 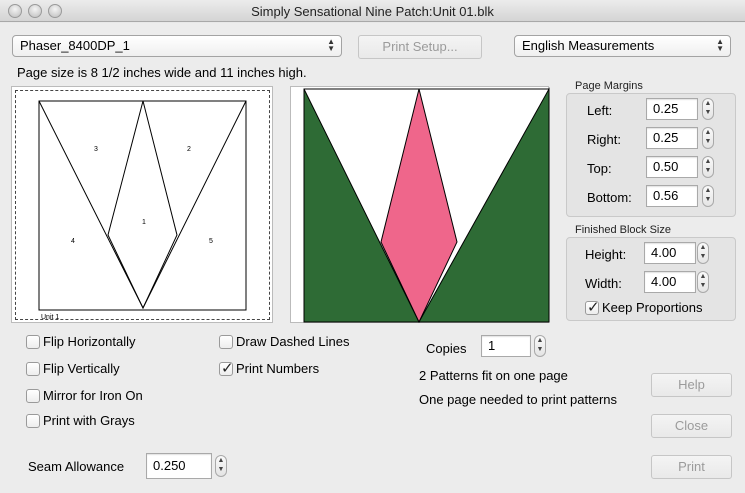 I want to click on flip-vertically-checkbox, so click(x=33, y=369).